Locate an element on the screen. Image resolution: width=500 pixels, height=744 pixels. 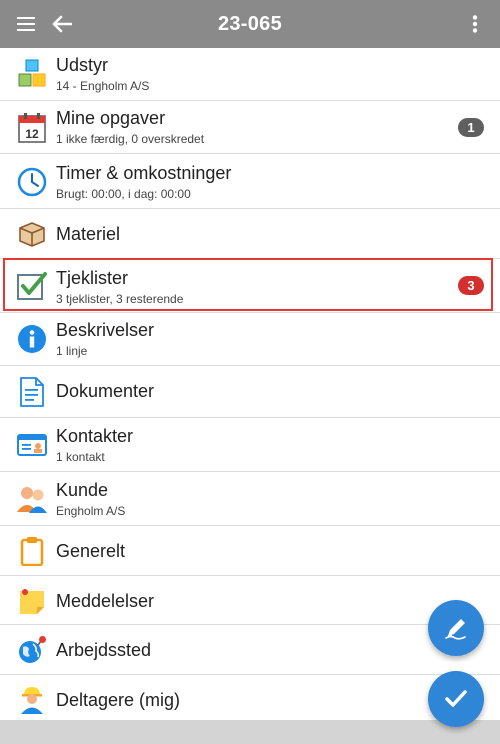
item-label: Deltagere (mig) is located at coordinates (118, 700).